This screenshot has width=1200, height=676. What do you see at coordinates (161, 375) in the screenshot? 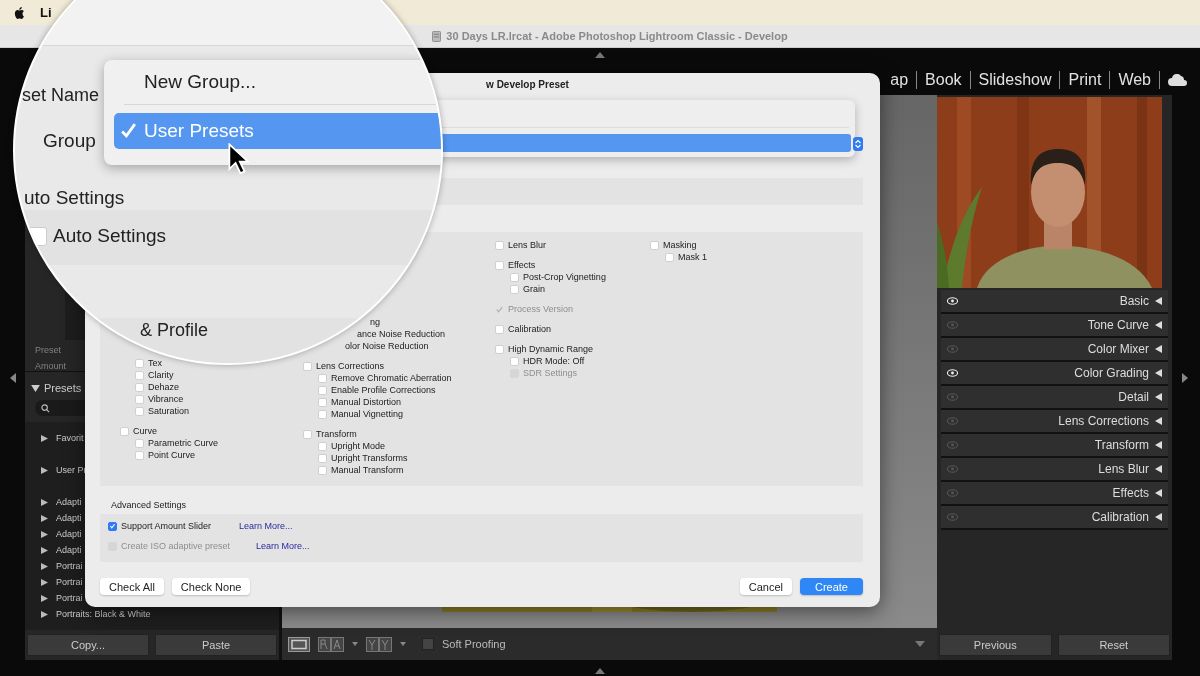
I see `checkbox-label: Clarity` at bounding box center [161, 375].